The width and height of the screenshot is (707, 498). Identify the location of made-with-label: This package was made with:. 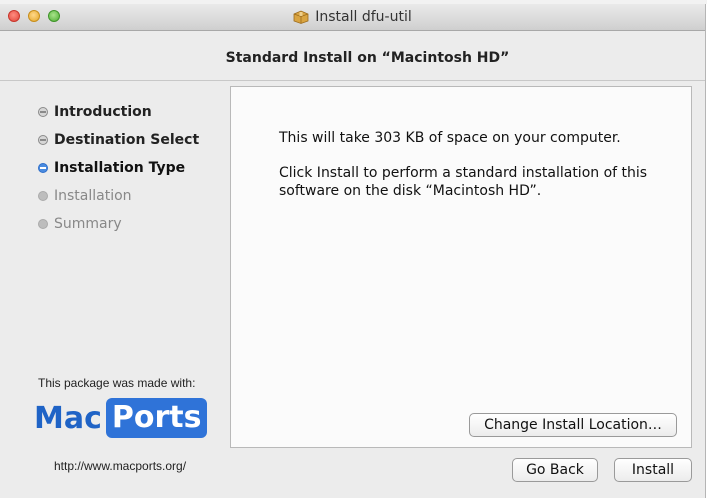
(117, 383).